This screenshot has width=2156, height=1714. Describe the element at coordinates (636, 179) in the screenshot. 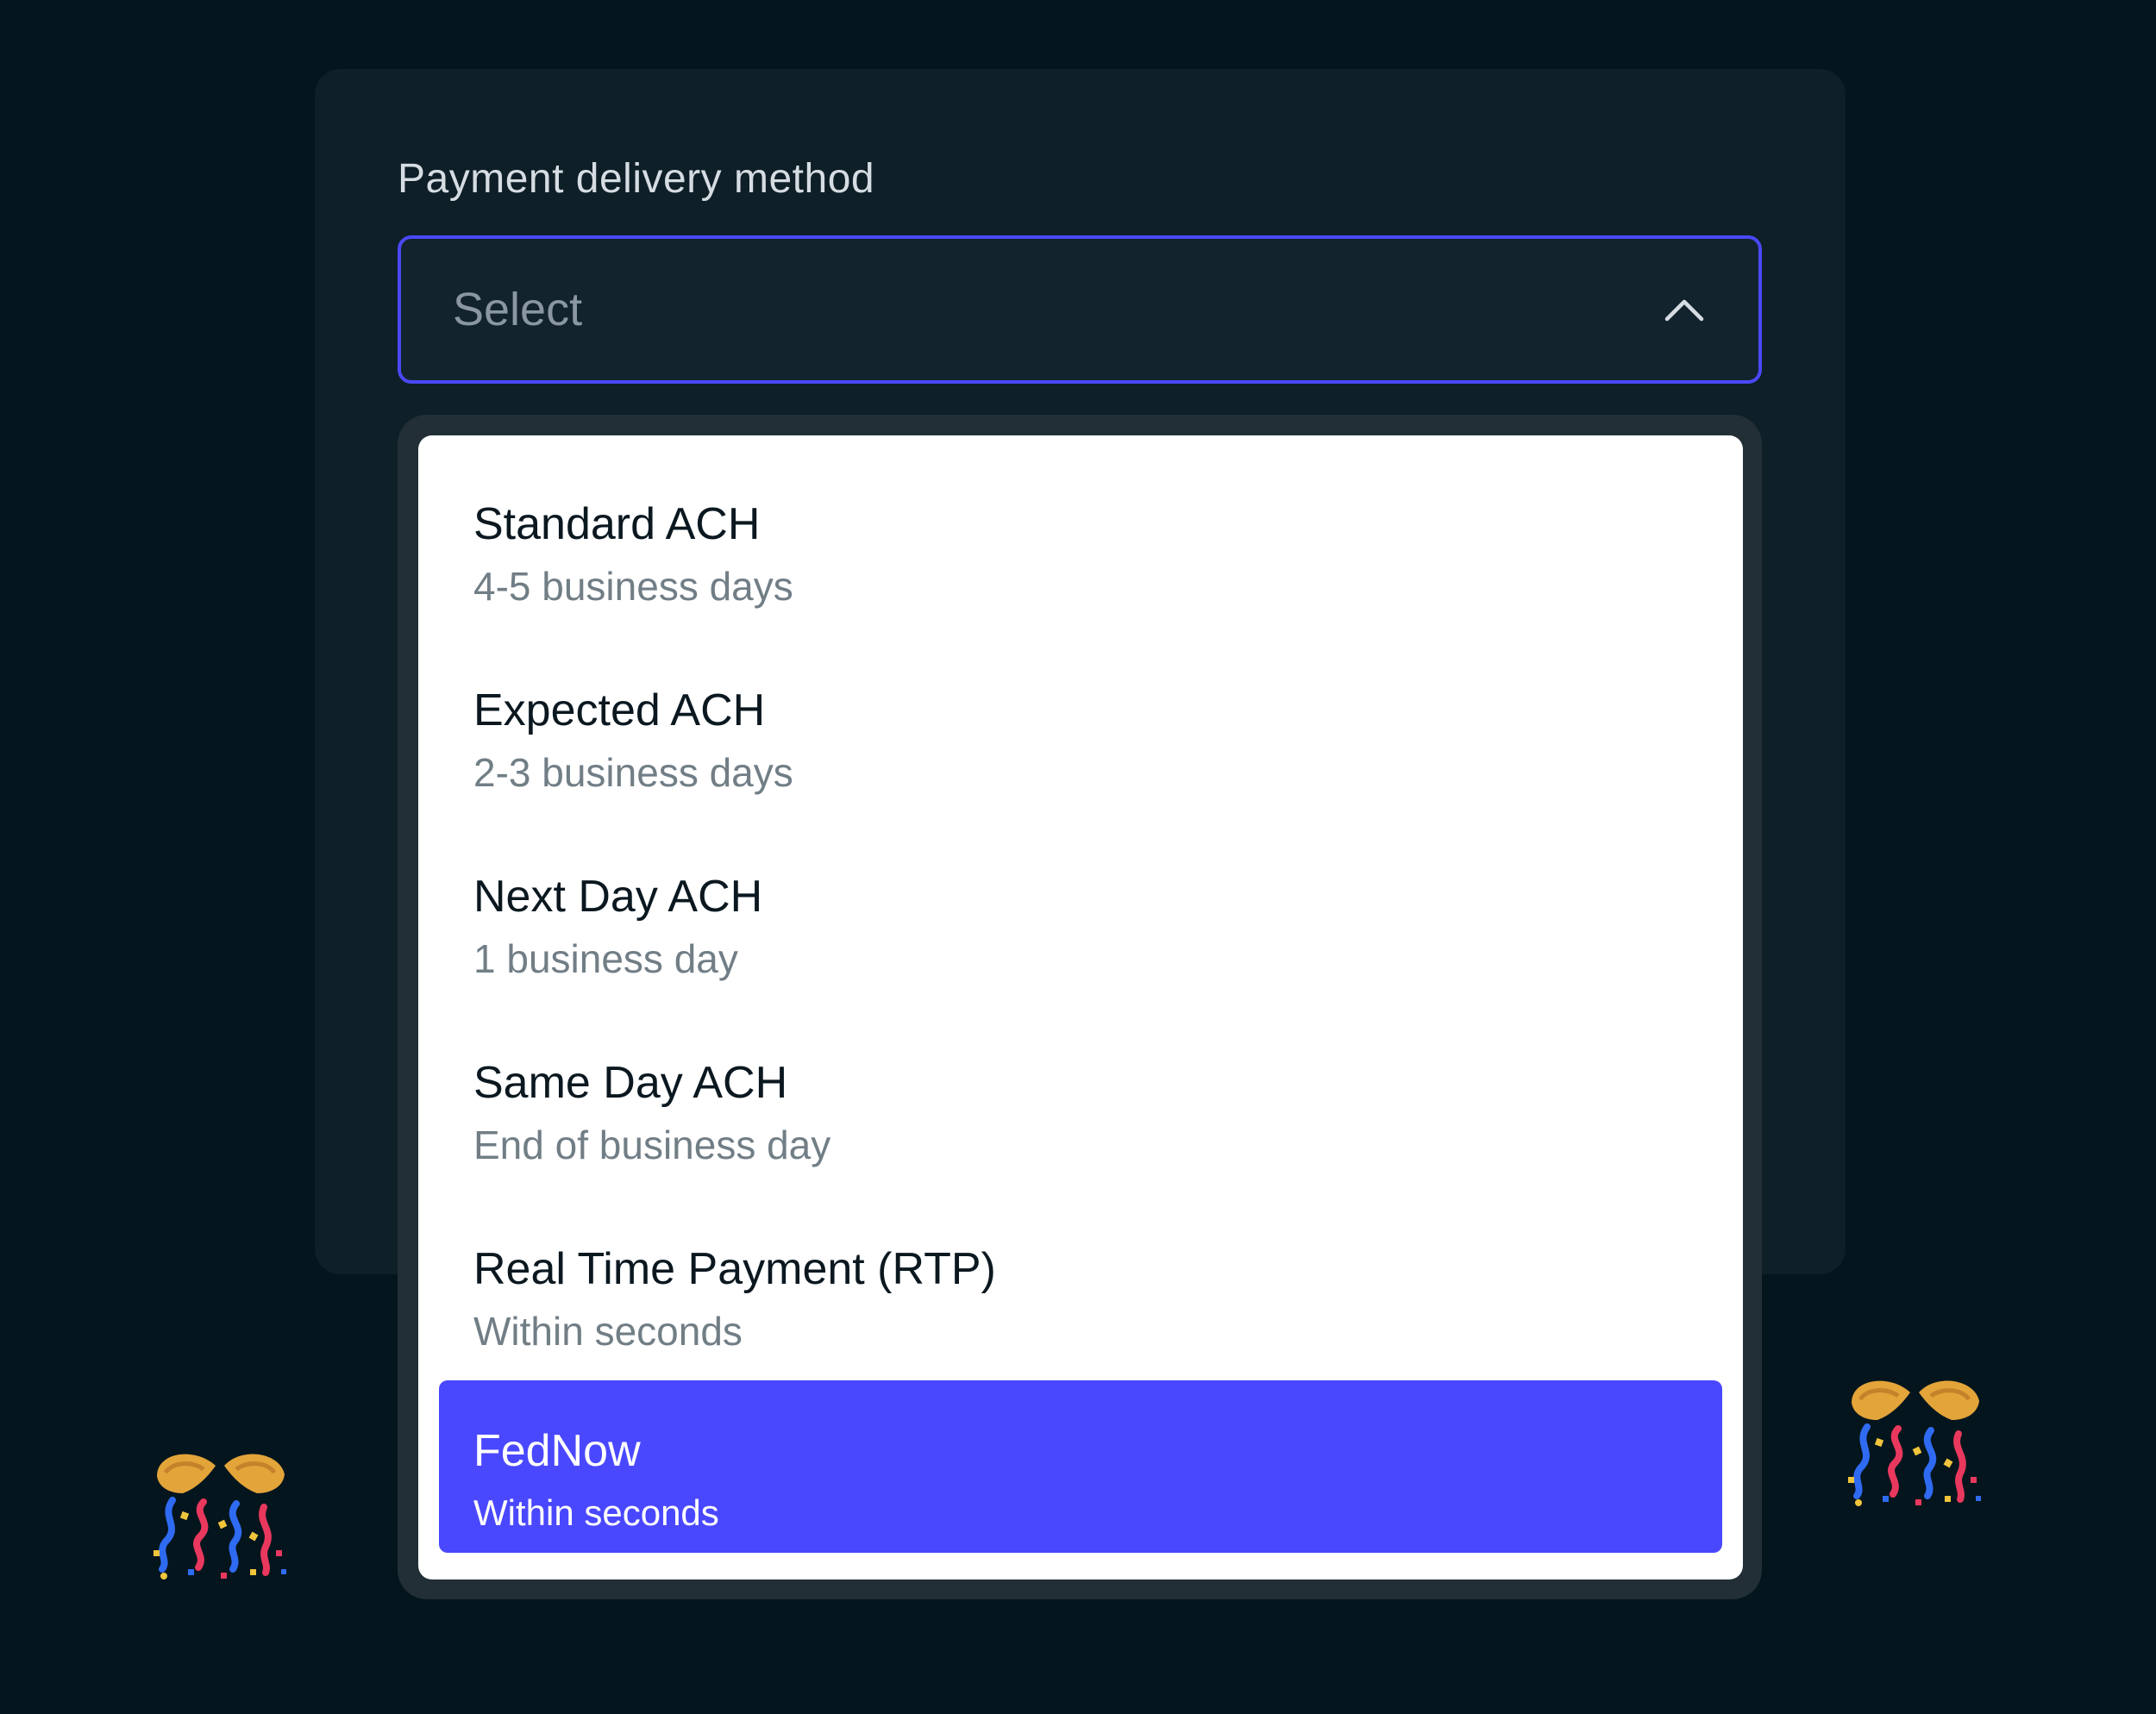

I see `field-label: Payment delivery method` at that location.